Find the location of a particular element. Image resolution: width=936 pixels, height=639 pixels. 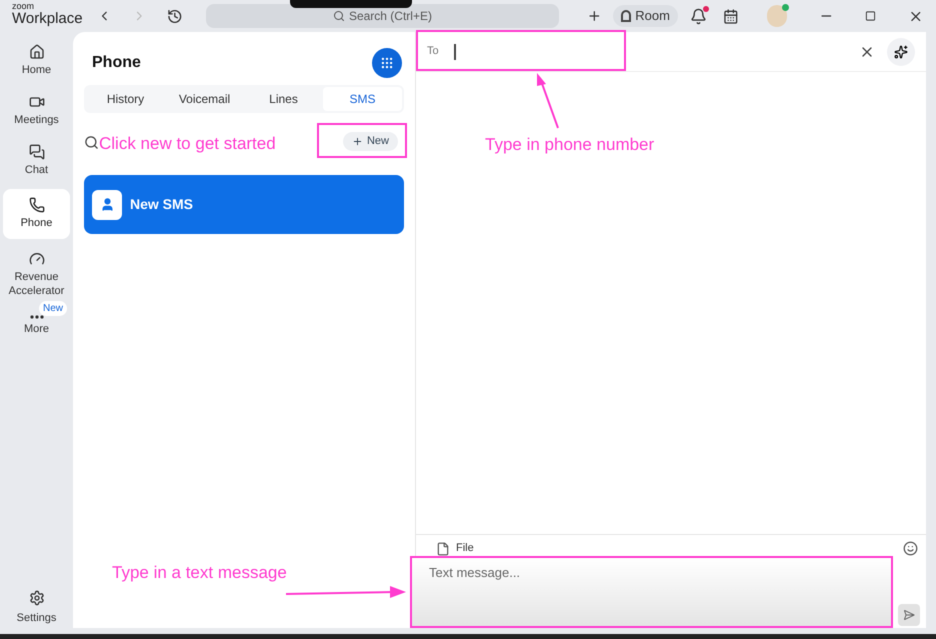

send-button is located at coordinates (909, 615).